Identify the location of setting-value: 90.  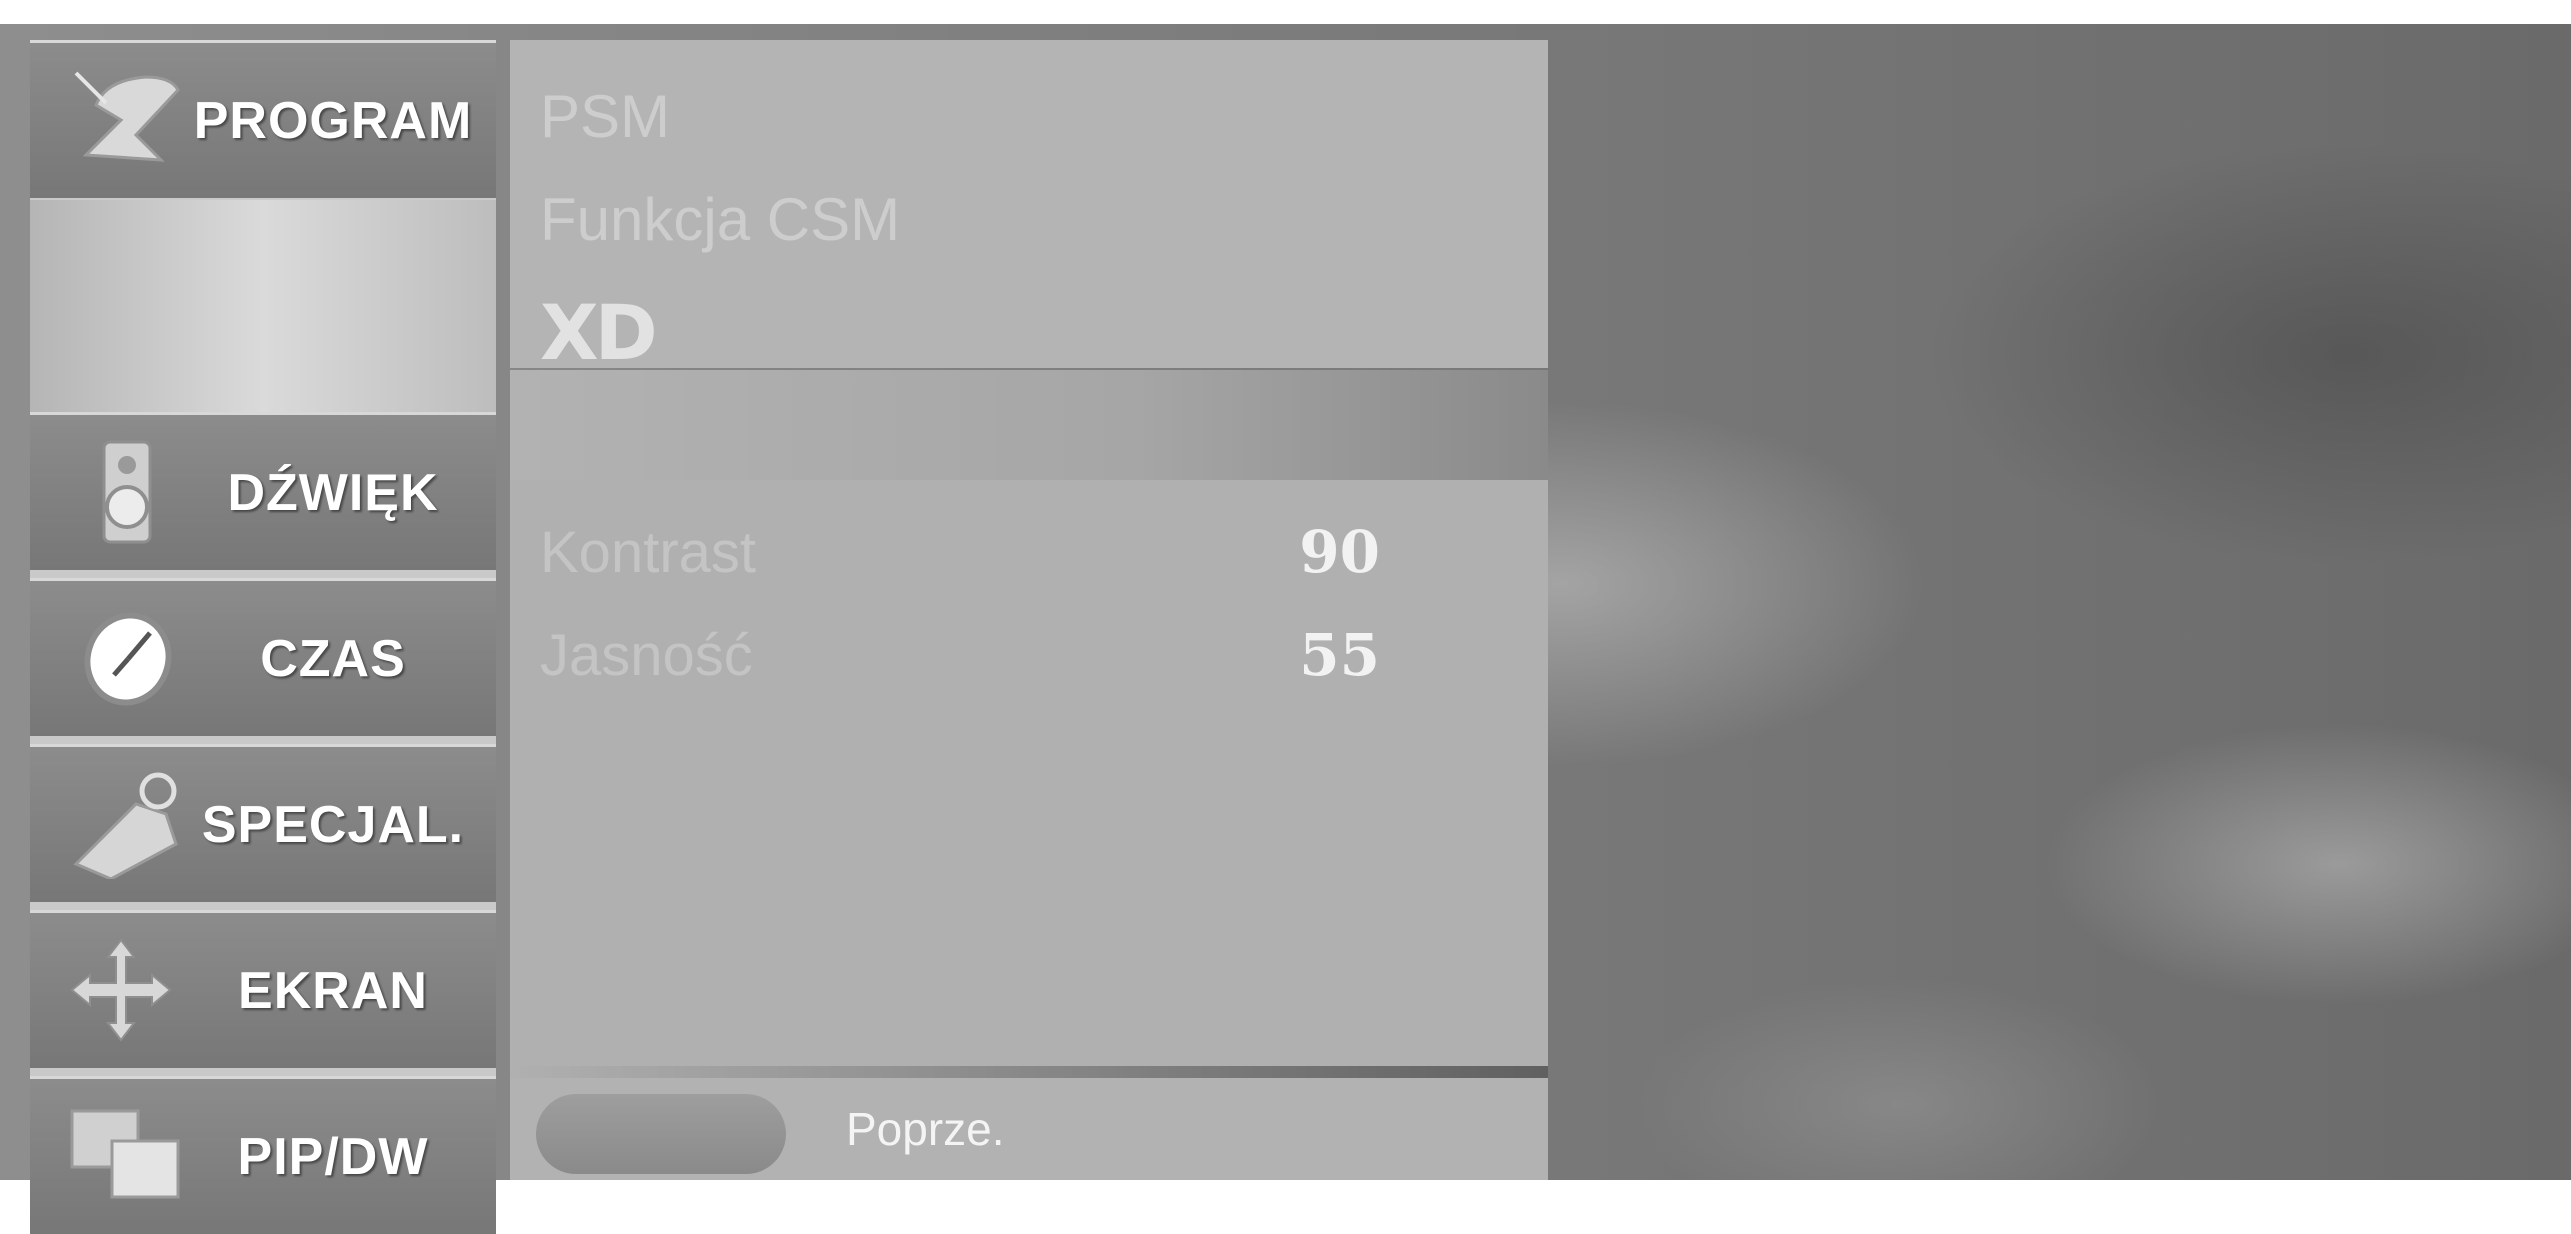
(1339, 552).